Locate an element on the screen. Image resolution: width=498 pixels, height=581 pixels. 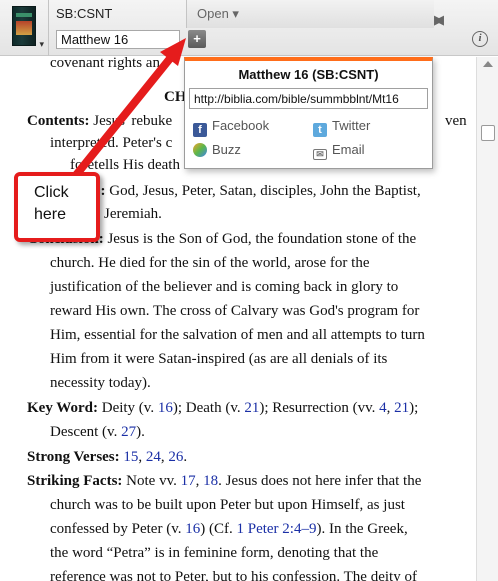
verse-link: 27 is located at coordinates (128, 432).